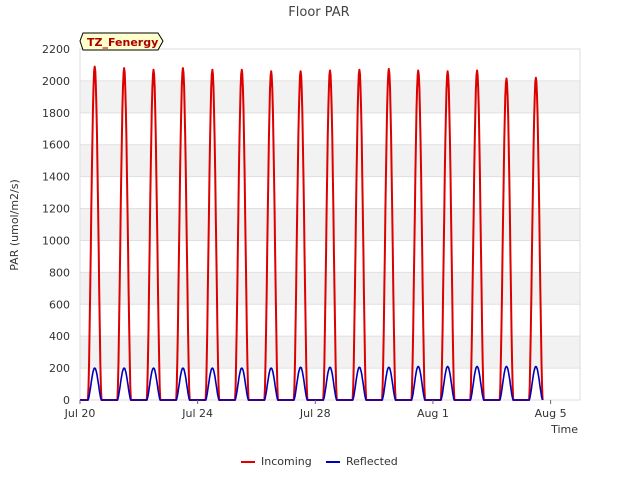  I want to click on legend-label-incoming: Incoming, so click(286, 461).